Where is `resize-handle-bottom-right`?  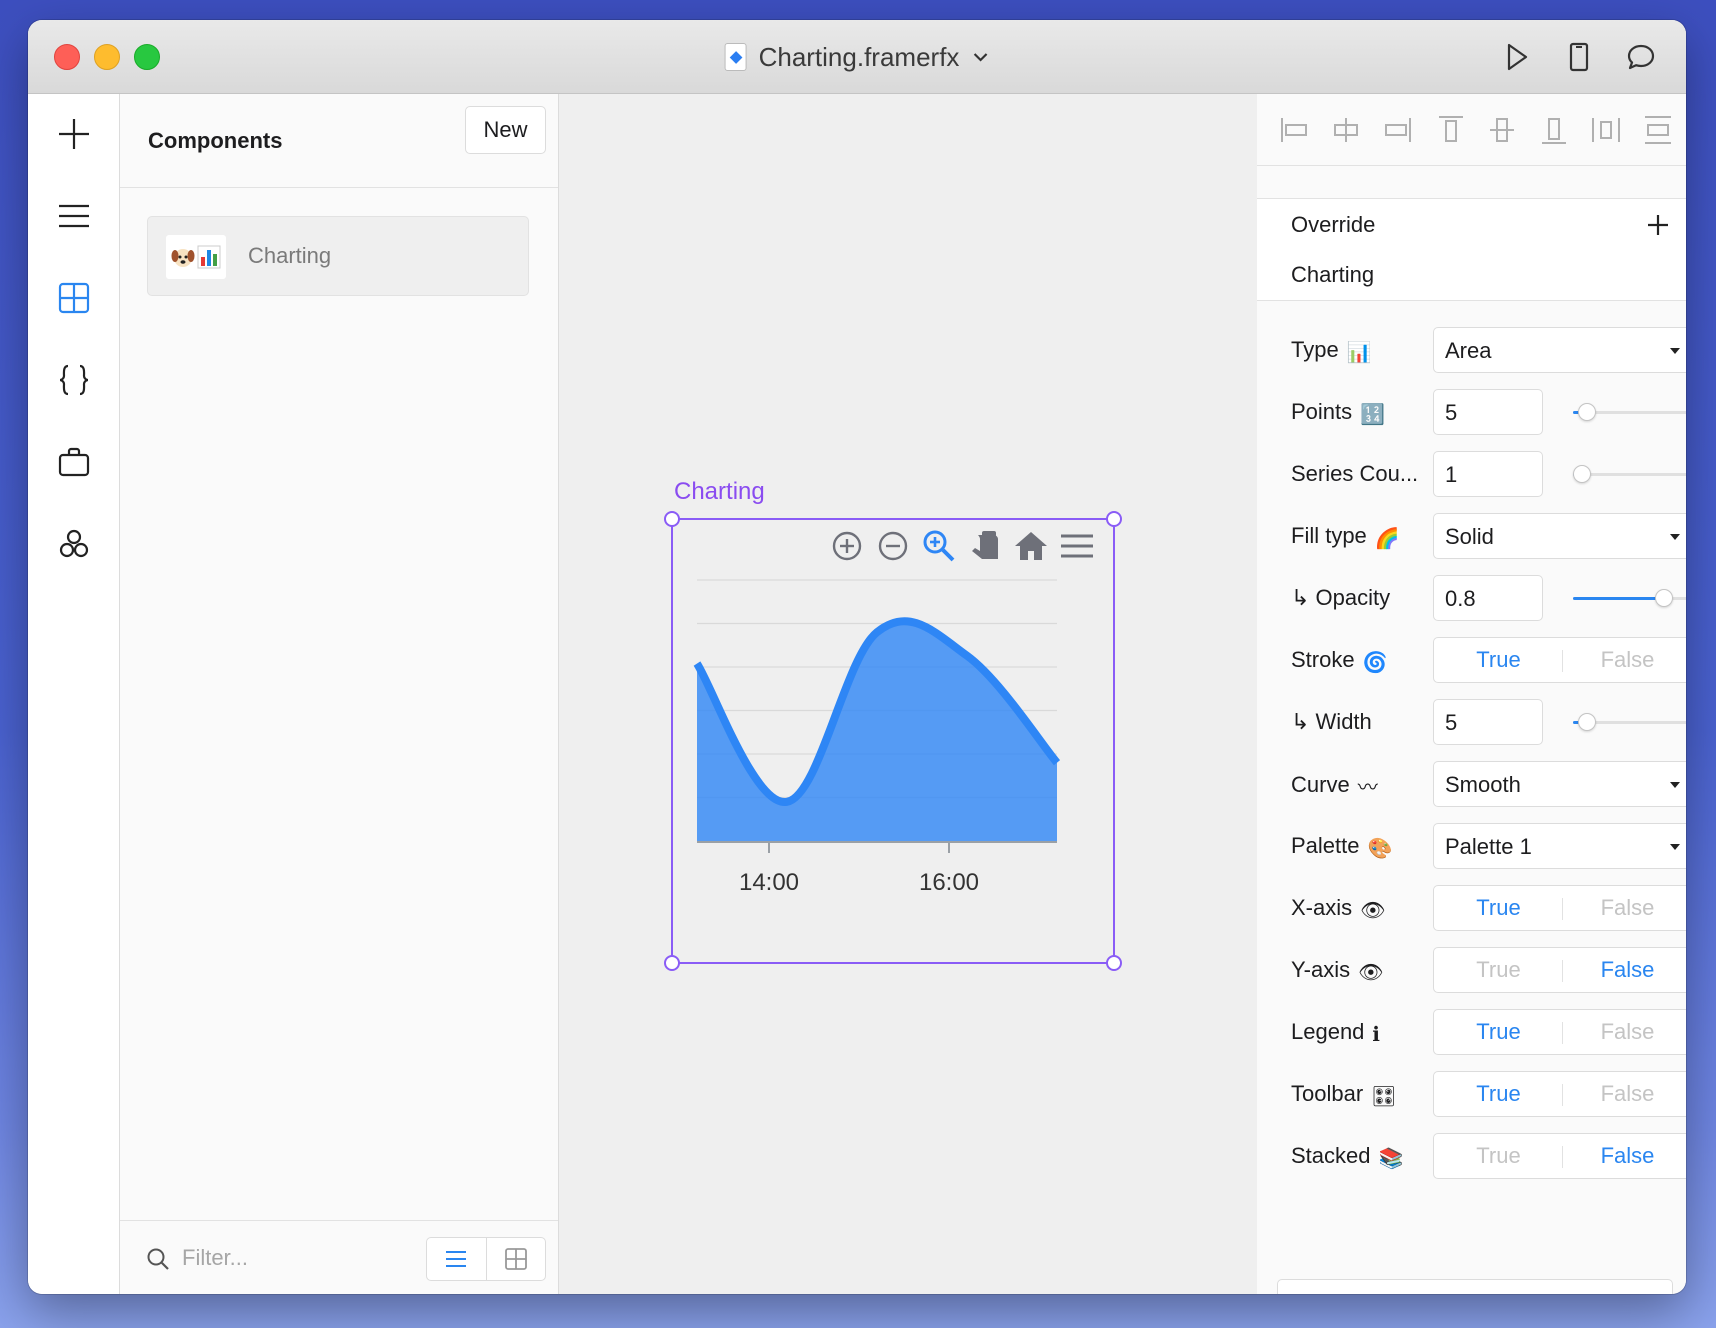 resize-handle-bottom-right is located at coordinates (1114, 963).